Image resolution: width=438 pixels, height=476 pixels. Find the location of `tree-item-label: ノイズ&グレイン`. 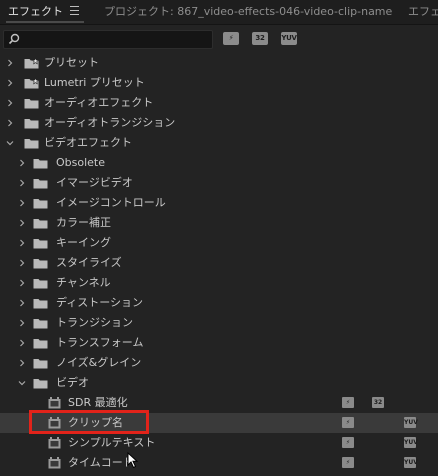

tree-item-label: ノイズ&グレイン is located at coordinates (99, 362).